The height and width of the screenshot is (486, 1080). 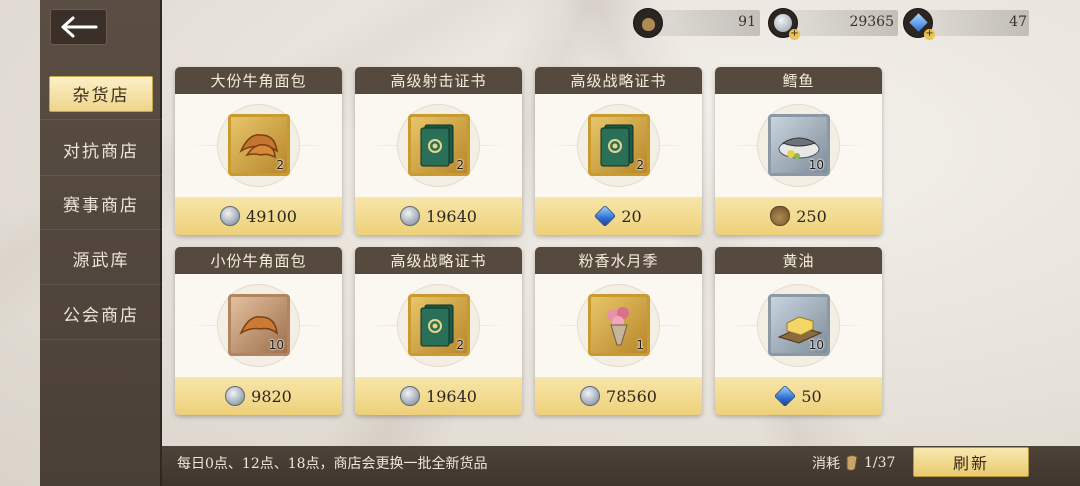 I want to click on item-name: 黄油, so click(x=798, y=260).